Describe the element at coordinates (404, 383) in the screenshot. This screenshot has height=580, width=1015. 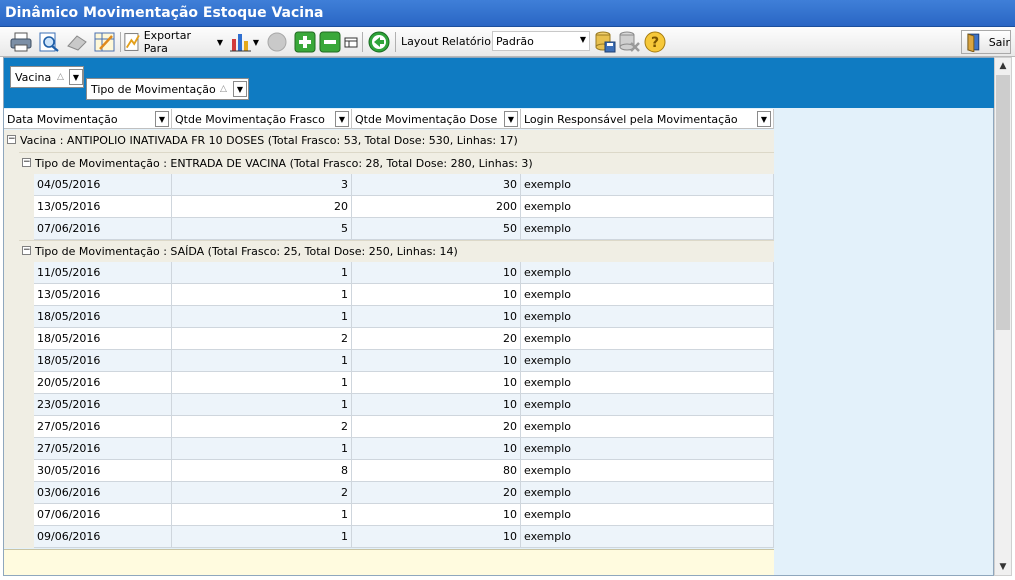
I see `table-row: 20/05/2016 1 10 exemplo` at that location.